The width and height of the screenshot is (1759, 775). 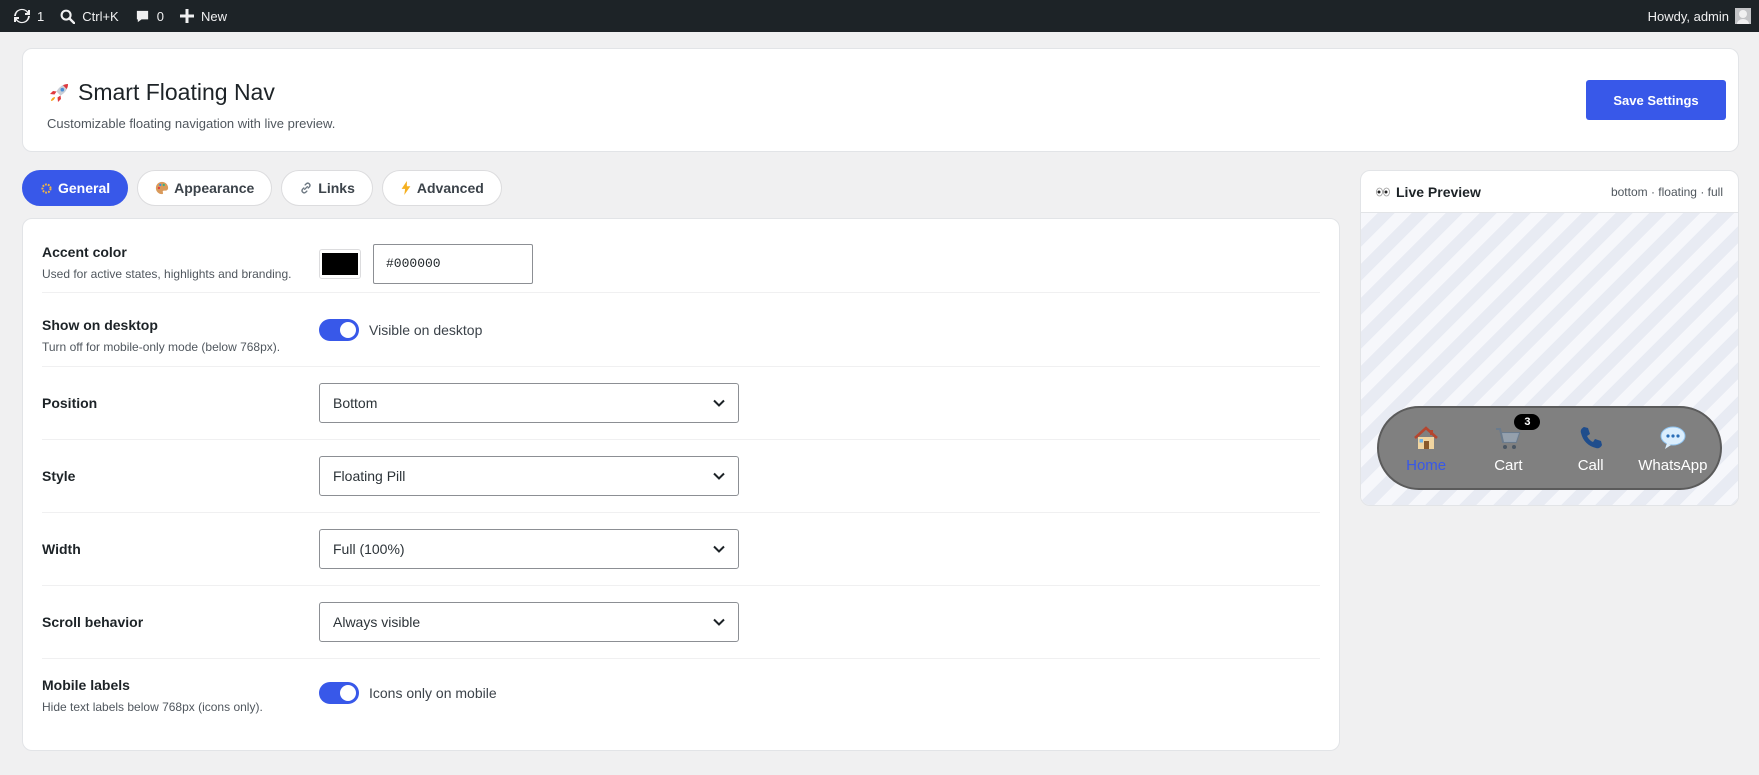 What do you see at coordinates (22, 16) in the screenshot?
I see `updates-icon` at bounding box center [22, 16].